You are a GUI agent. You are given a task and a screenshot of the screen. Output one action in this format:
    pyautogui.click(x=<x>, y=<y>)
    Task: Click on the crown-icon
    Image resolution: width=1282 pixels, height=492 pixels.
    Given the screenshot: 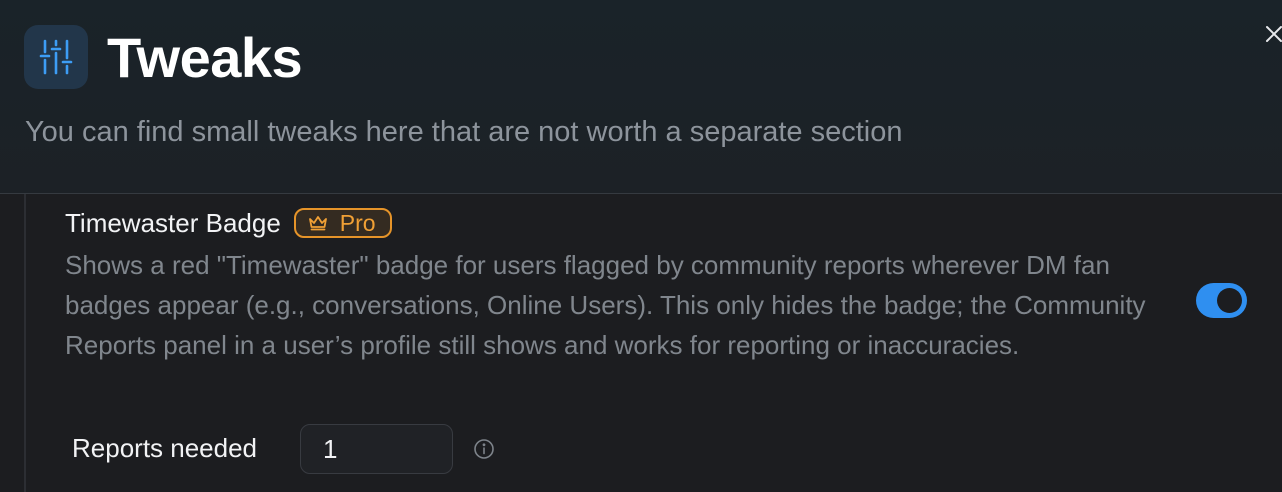 What is the action you would take?
    pyautogui.click(x=317, y=223)
    